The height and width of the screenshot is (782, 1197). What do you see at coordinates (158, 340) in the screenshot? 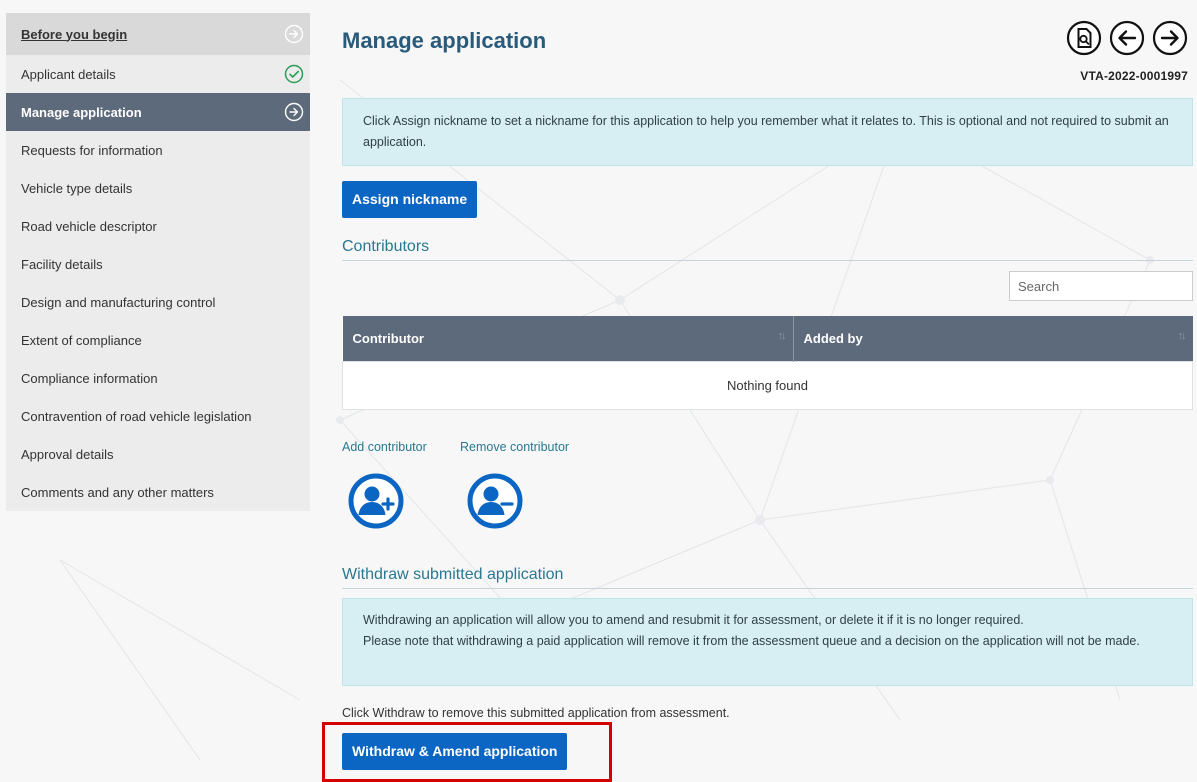
I see `sidebar-item-extent-of-compliance: Extent of compliance` at bounding box center [158, 340].